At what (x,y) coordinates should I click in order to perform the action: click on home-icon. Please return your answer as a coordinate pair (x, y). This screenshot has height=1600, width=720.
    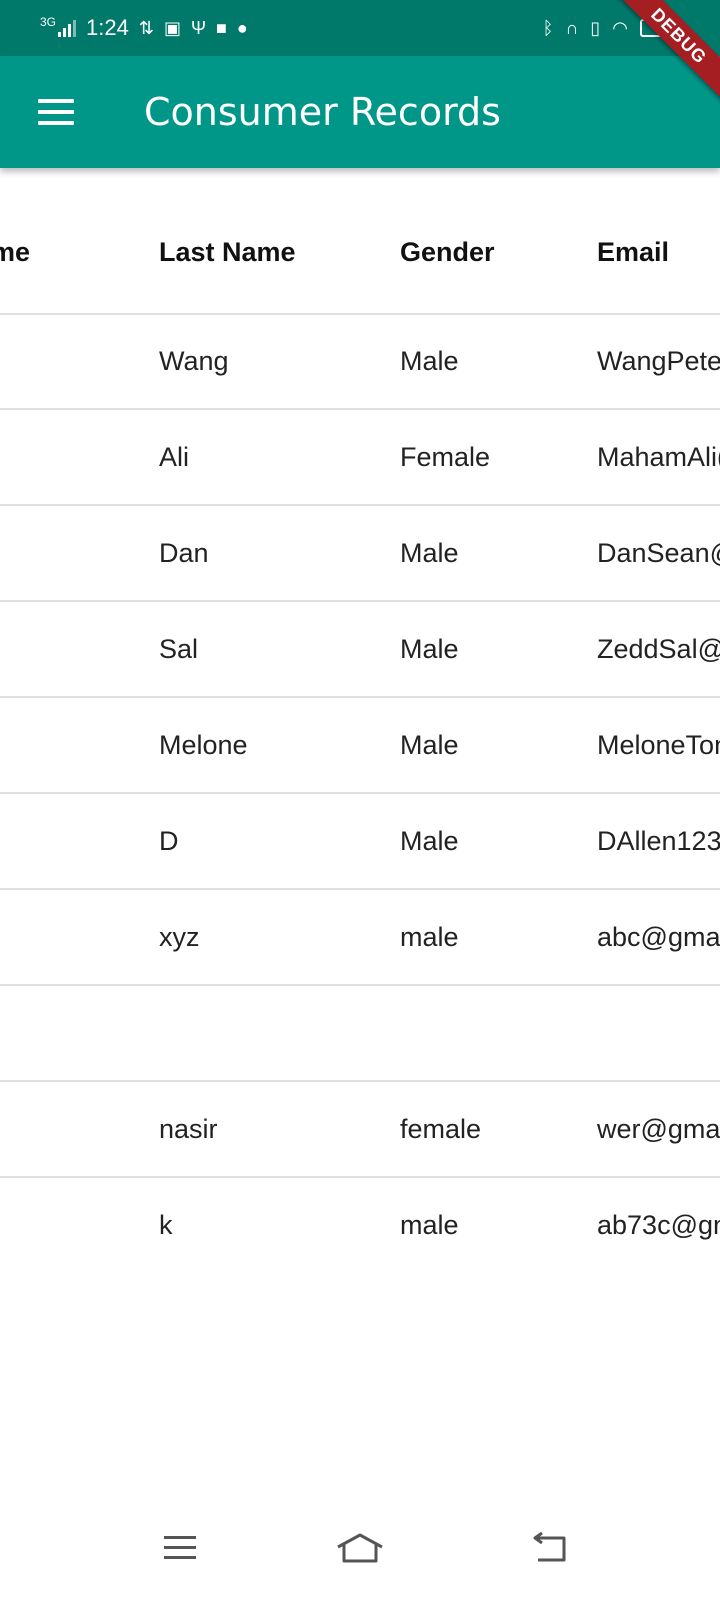
    Looking at the image, I should click on (360, 1548).